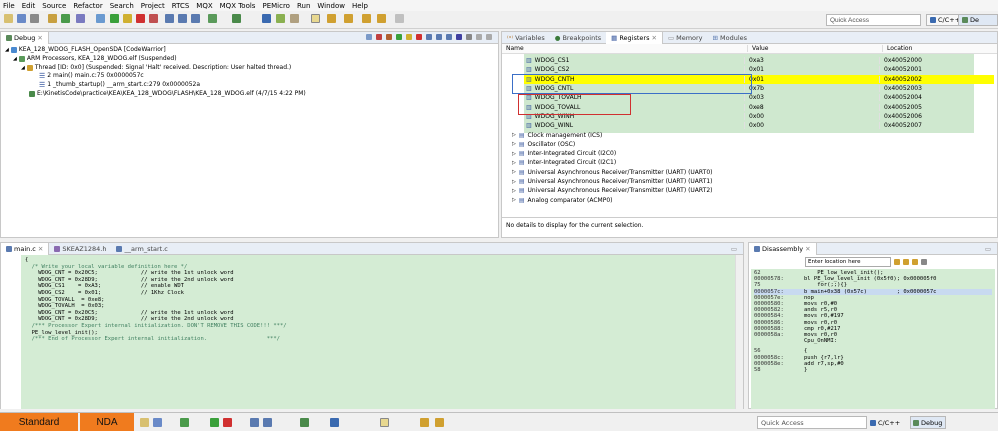 This screenshot has height=431, width=998. Describe the element at coordinates (181, 6) in the screenshot. I see `menu-rtcs: RTCS` at that location.